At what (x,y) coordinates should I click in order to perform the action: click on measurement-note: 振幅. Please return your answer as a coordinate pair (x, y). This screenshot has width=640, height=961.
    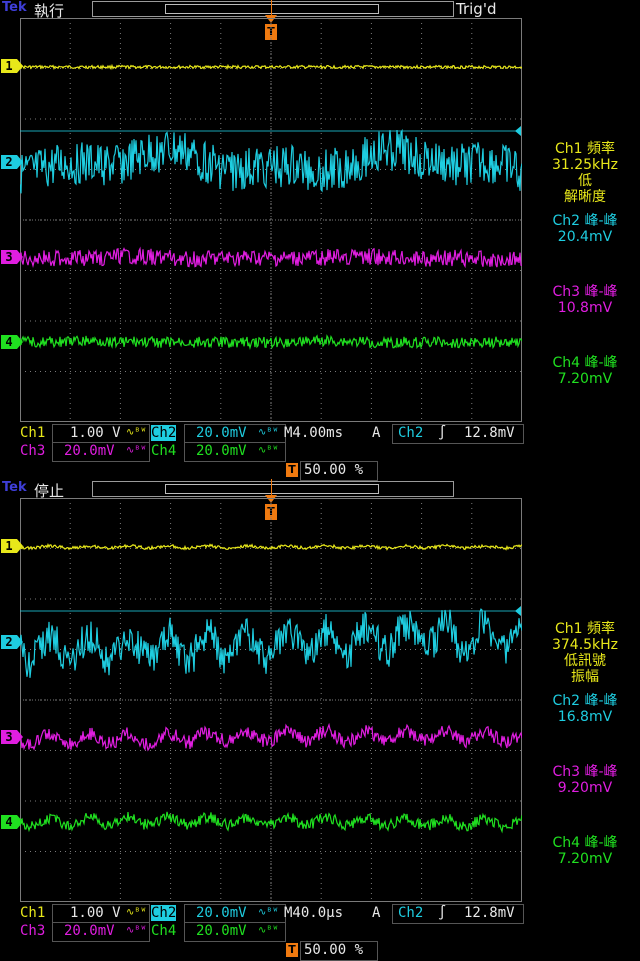
    Looking at the image, I should click on (585, 677).